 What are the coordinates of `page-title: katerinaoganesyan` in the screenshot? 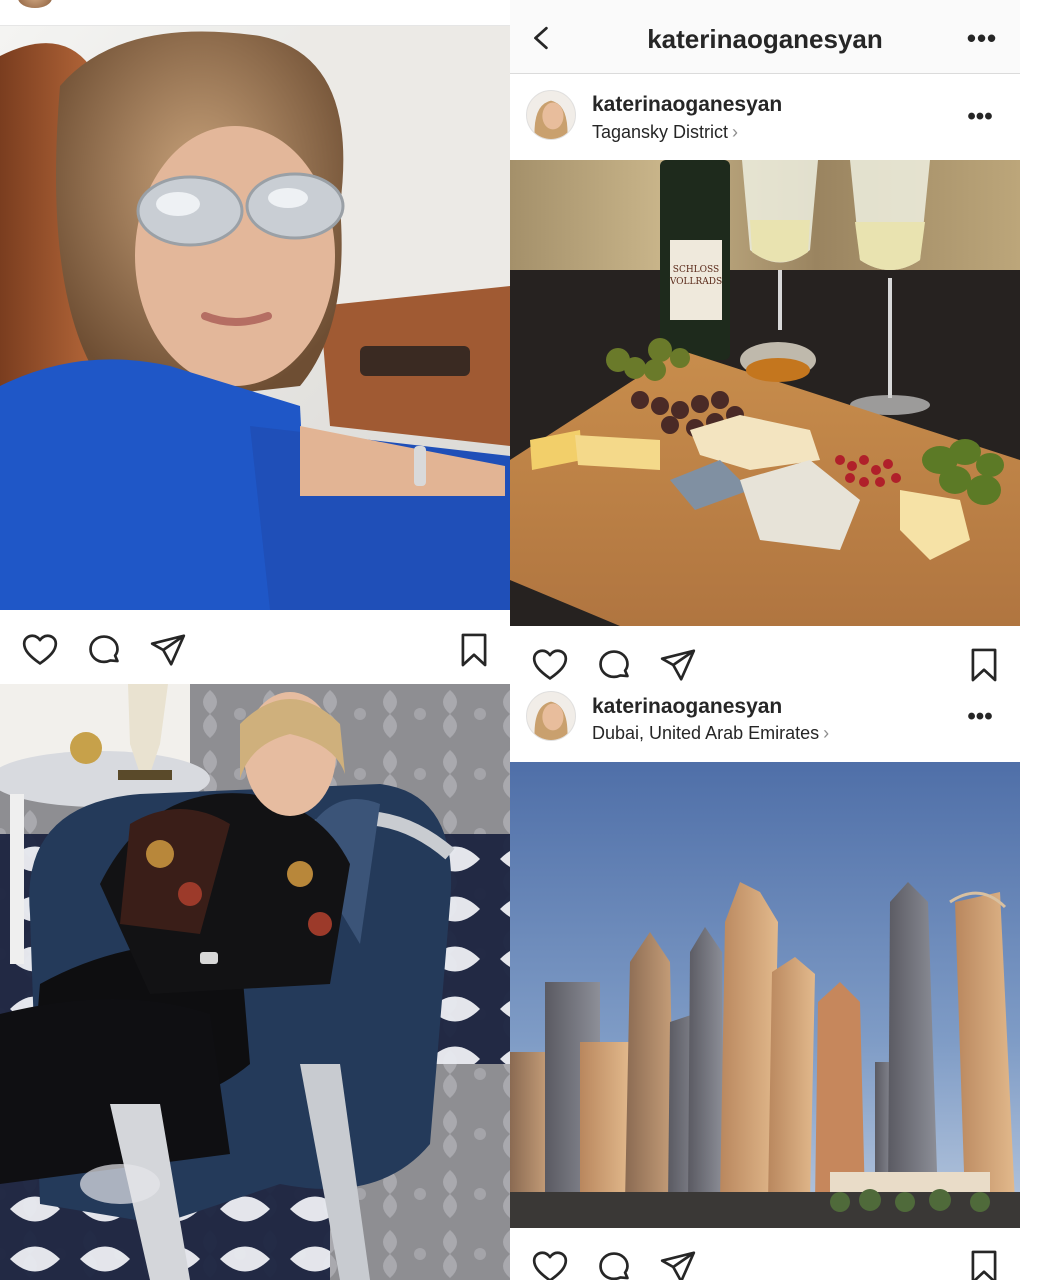 It's located at (765, 39).